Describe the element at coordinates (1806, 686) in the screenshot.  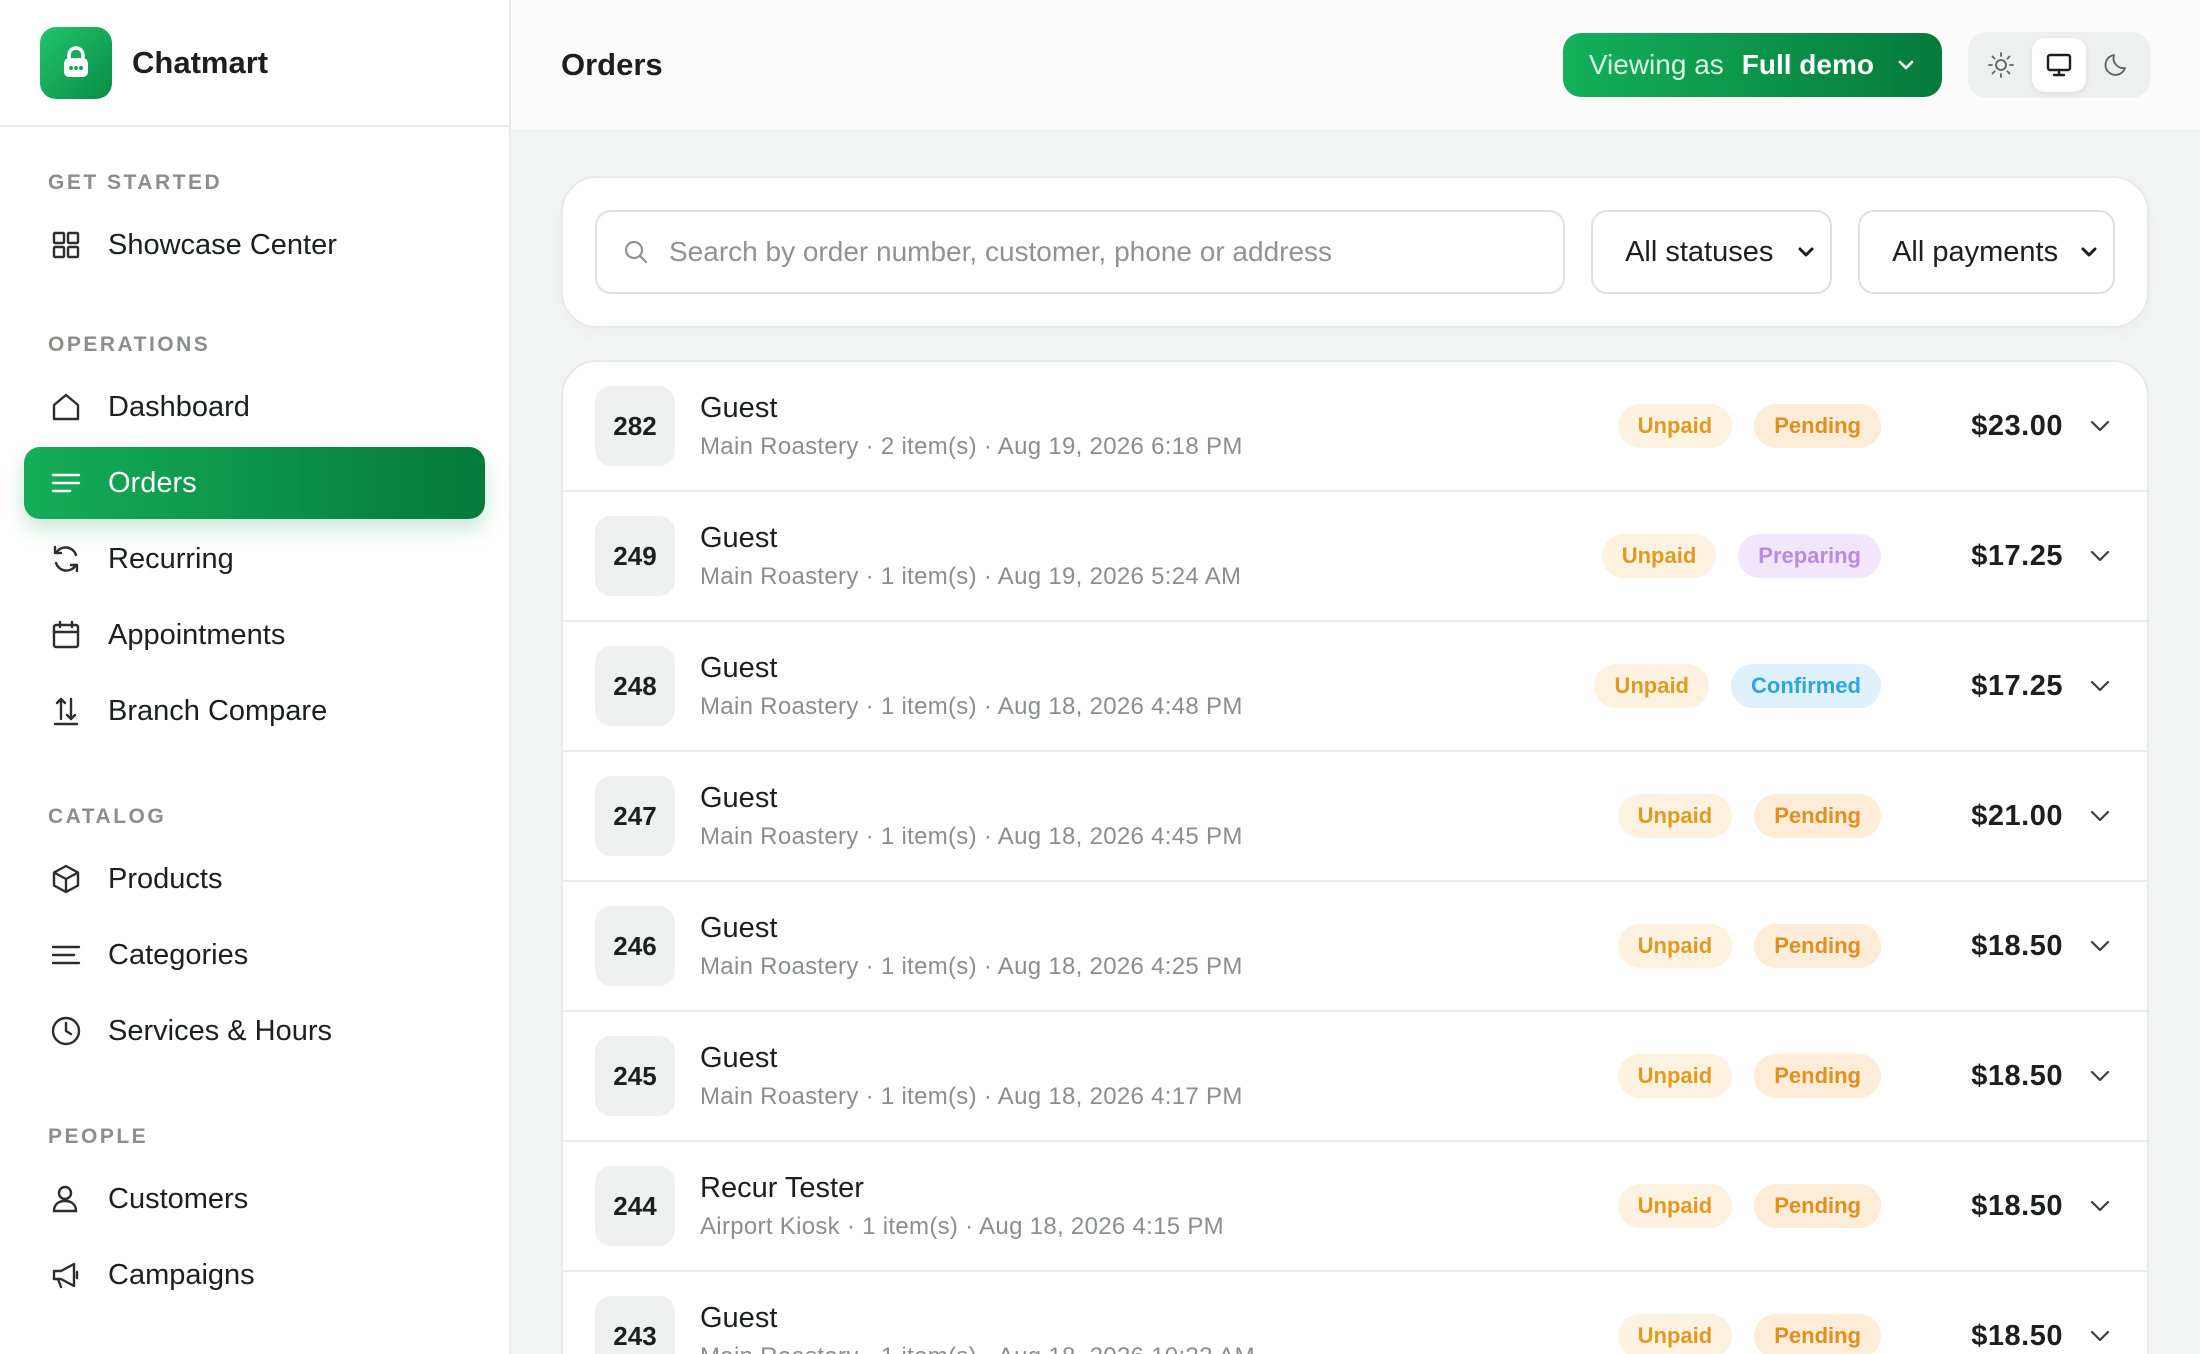
I see `order-status-badge: Confirmed` at that location.